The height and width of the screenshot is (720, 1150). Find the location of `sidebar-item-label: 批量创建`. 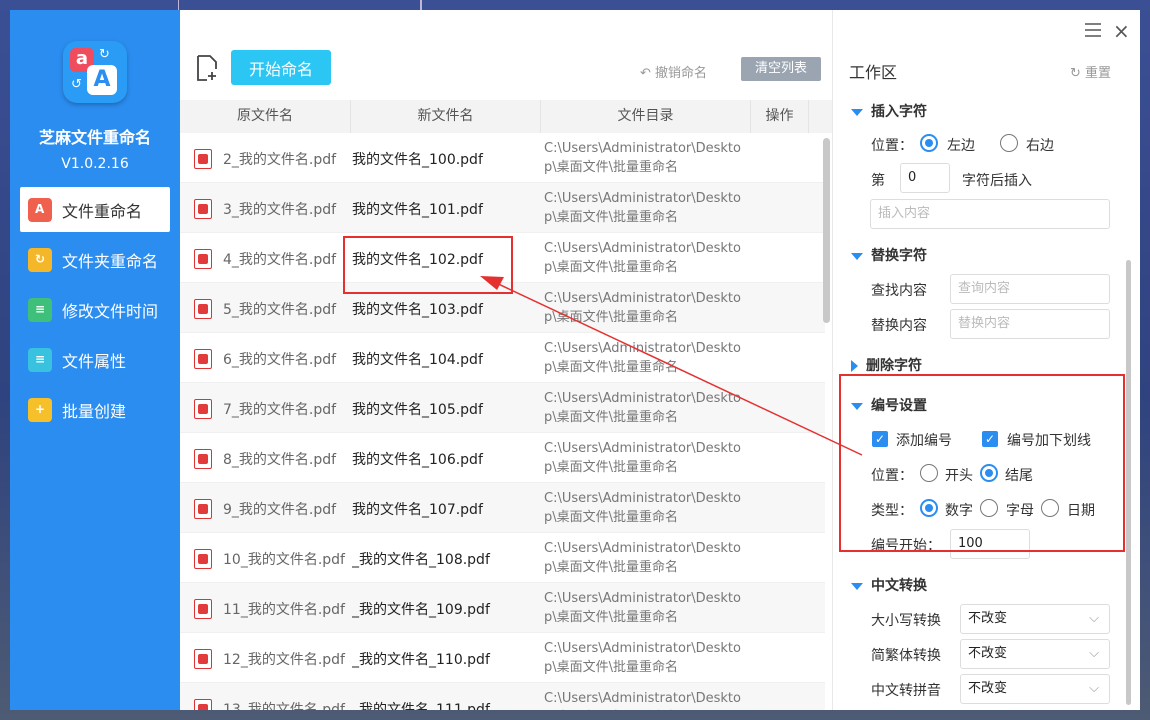

sidebar-item-label: 批量创建 is located at coordinates (94, 411).